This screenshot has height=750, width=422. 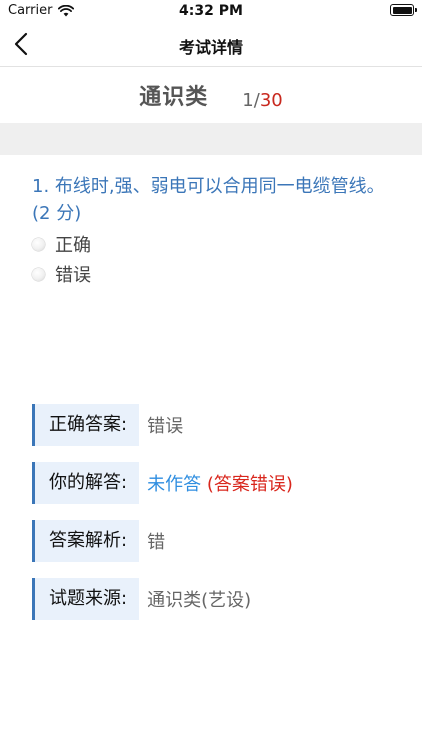 I want to click on answer-result-note: (答案错误), so click(x=249, y=484).